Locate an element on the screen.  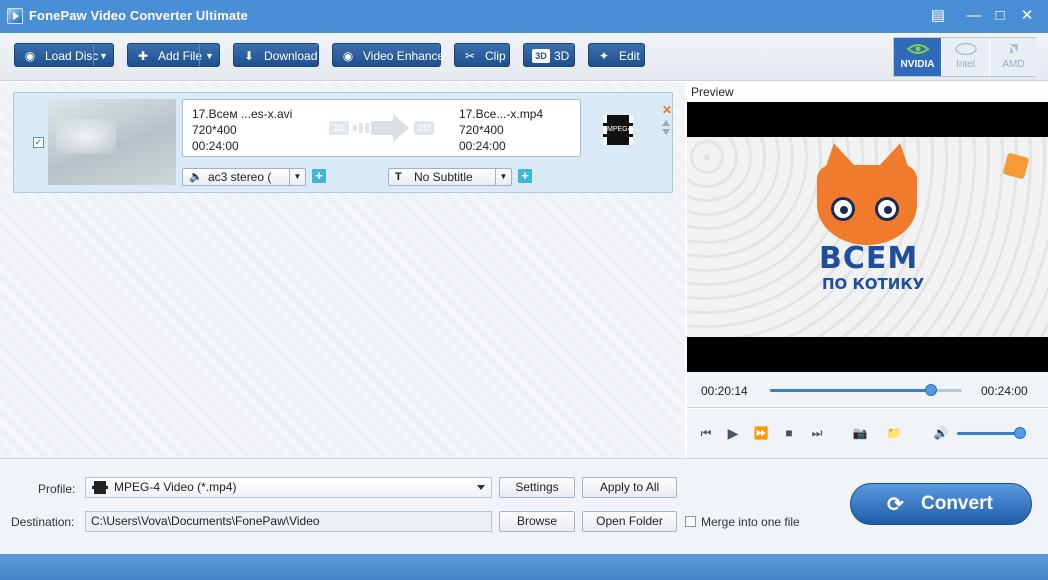
channel-badge-icon is located at coordinates (1016, 166).